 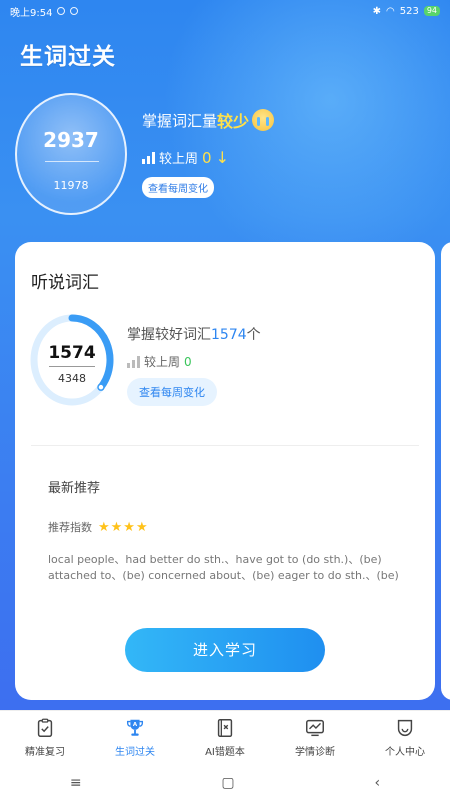 I want to click on mastered-words-text: 掌握较好词汇1574个, so click(x=194, y=334).